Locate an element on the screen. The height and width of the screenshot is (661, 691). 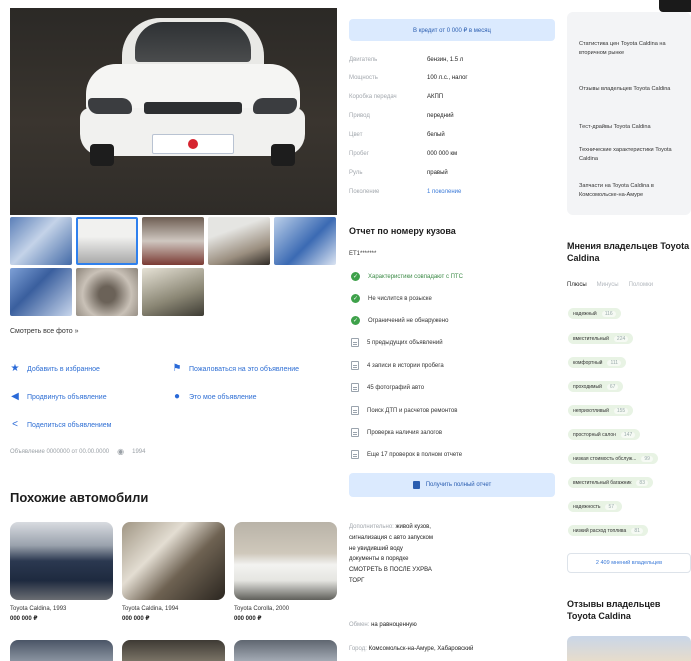
tab-cons: Минусы is located at coordinates (608, 285).